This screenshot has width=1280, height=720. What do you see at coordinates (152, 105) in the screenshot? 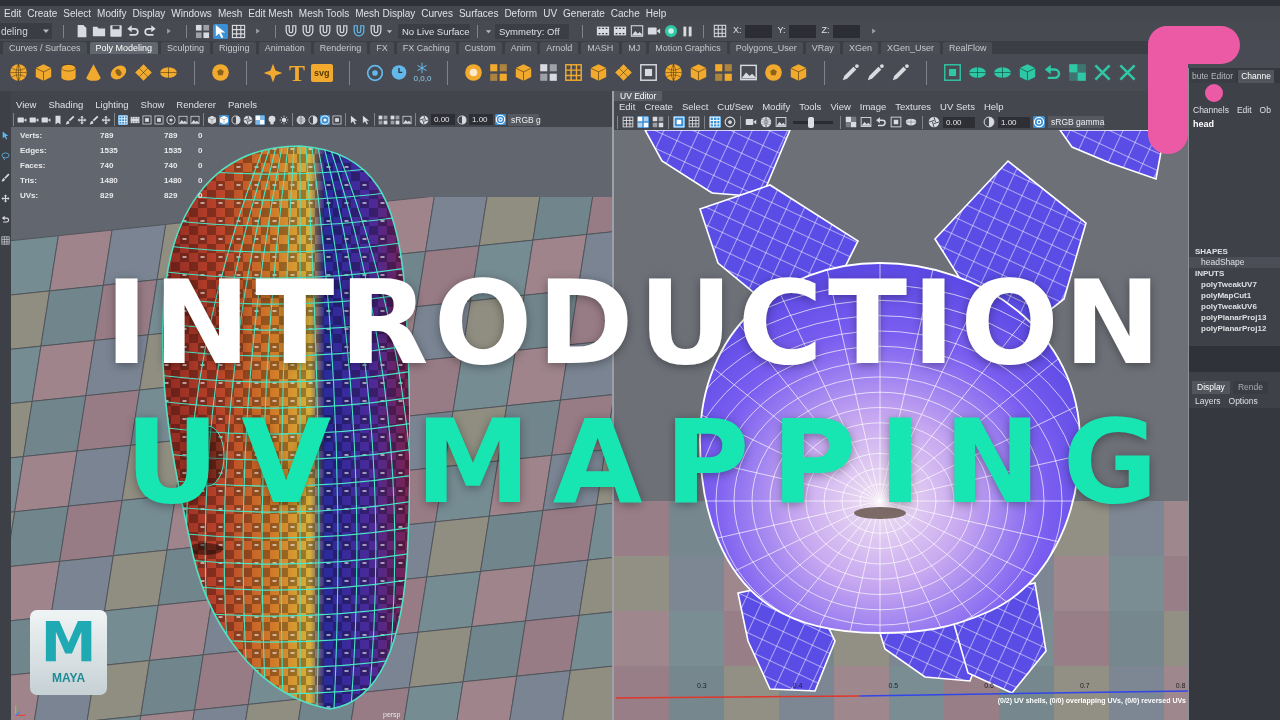
I see `menu-item: Show` at bounding box center [152, 105].